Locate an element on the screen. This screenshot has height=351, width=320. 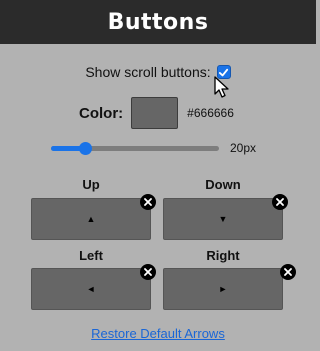
down-arrow-button: ▼ is located at coordinates (223, 219).